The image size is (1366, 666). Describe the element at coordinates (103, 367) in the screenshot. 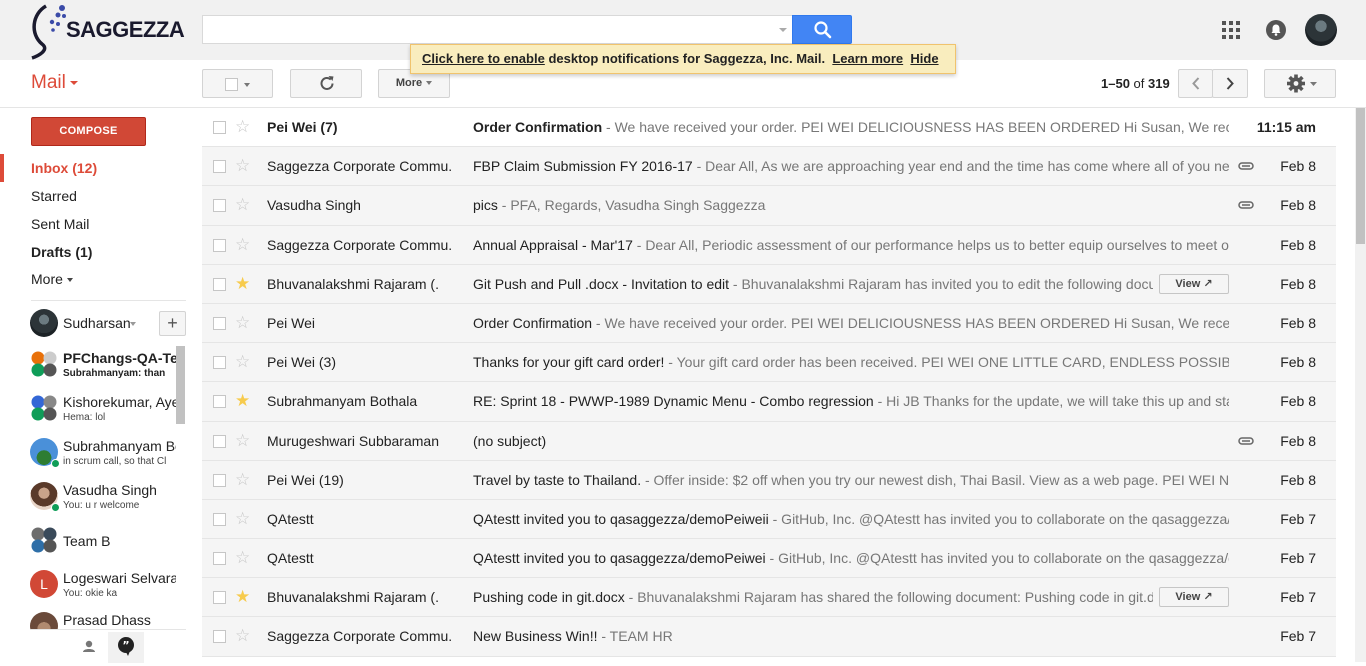

I see `chat-item: PFChangs-QA-Tea Subrahmanyam: than` at that location.